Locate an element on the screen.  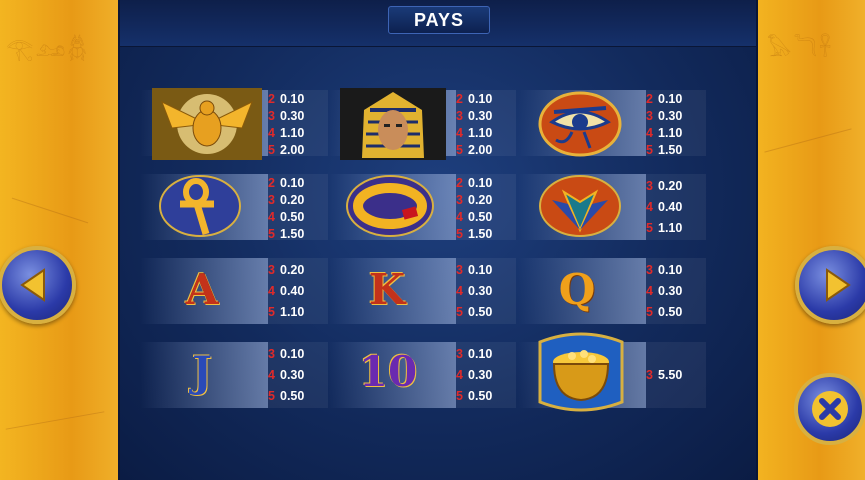
payout-value: 2.00 is located at coordinates (292, 150).